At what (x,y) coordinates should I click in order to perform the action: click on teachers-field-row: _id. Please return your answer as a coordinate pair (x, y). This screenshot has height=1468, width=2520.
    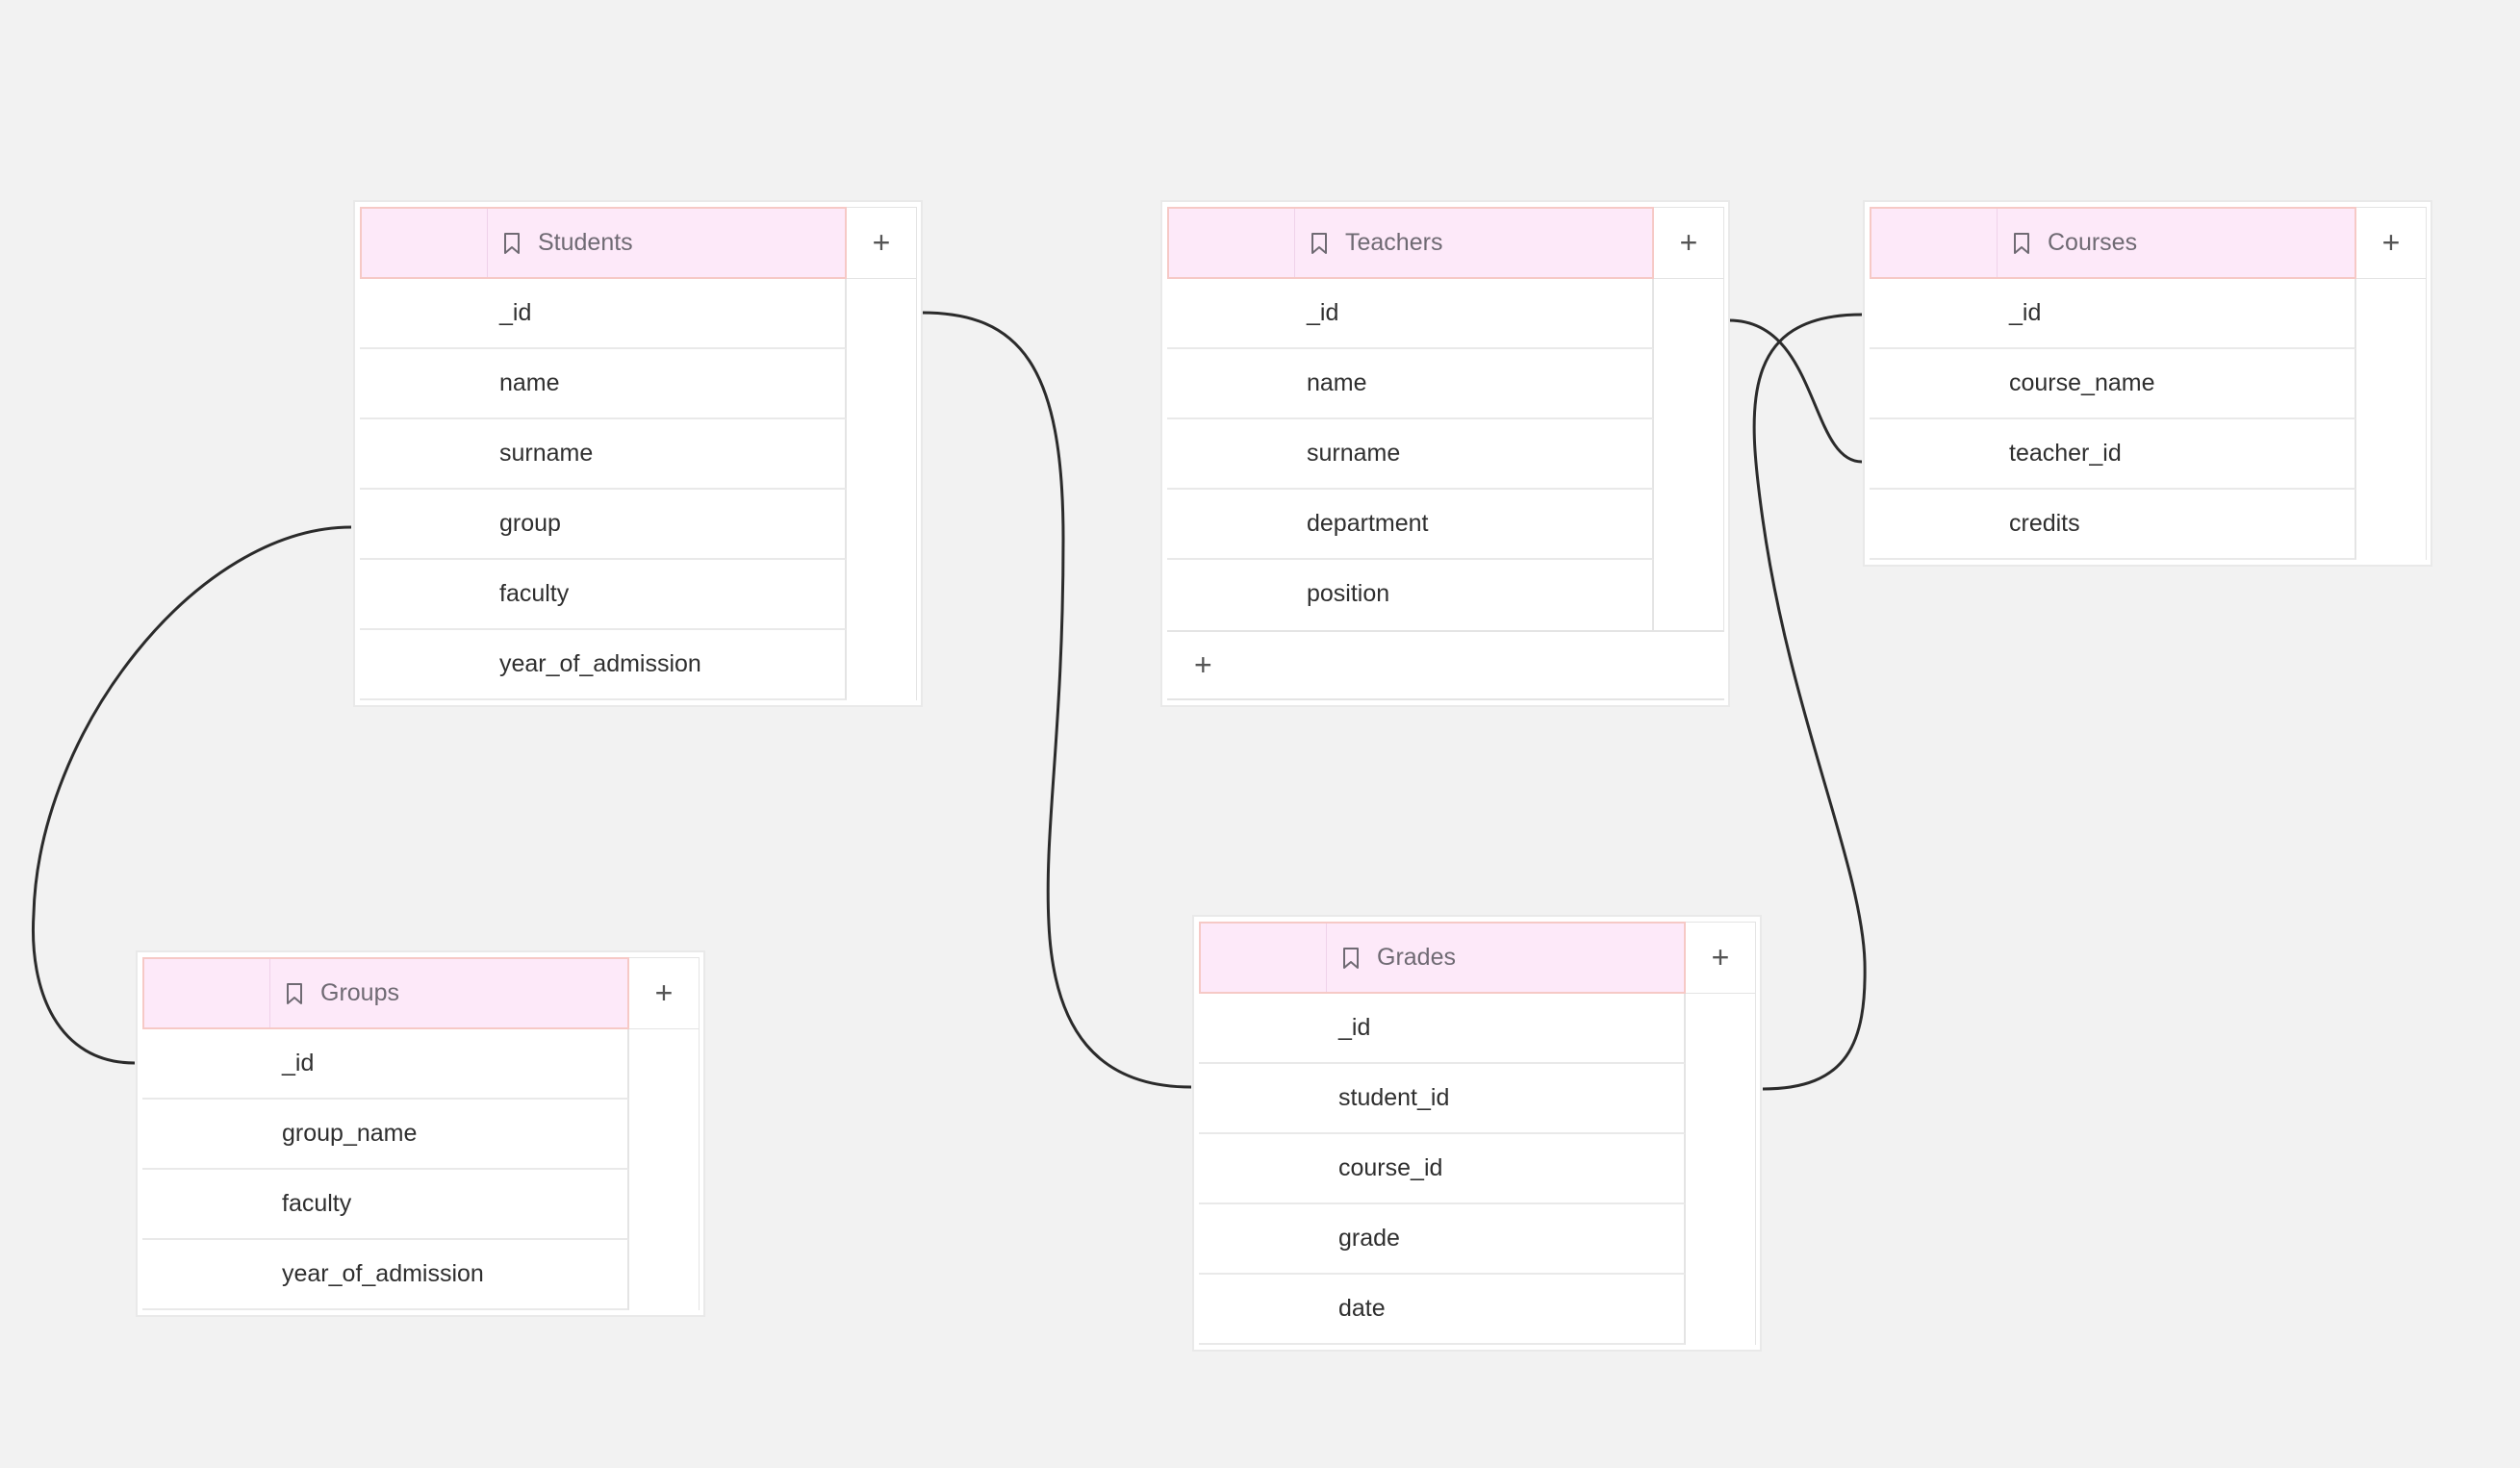
    Looking at the image, I should click on (1411, 314).